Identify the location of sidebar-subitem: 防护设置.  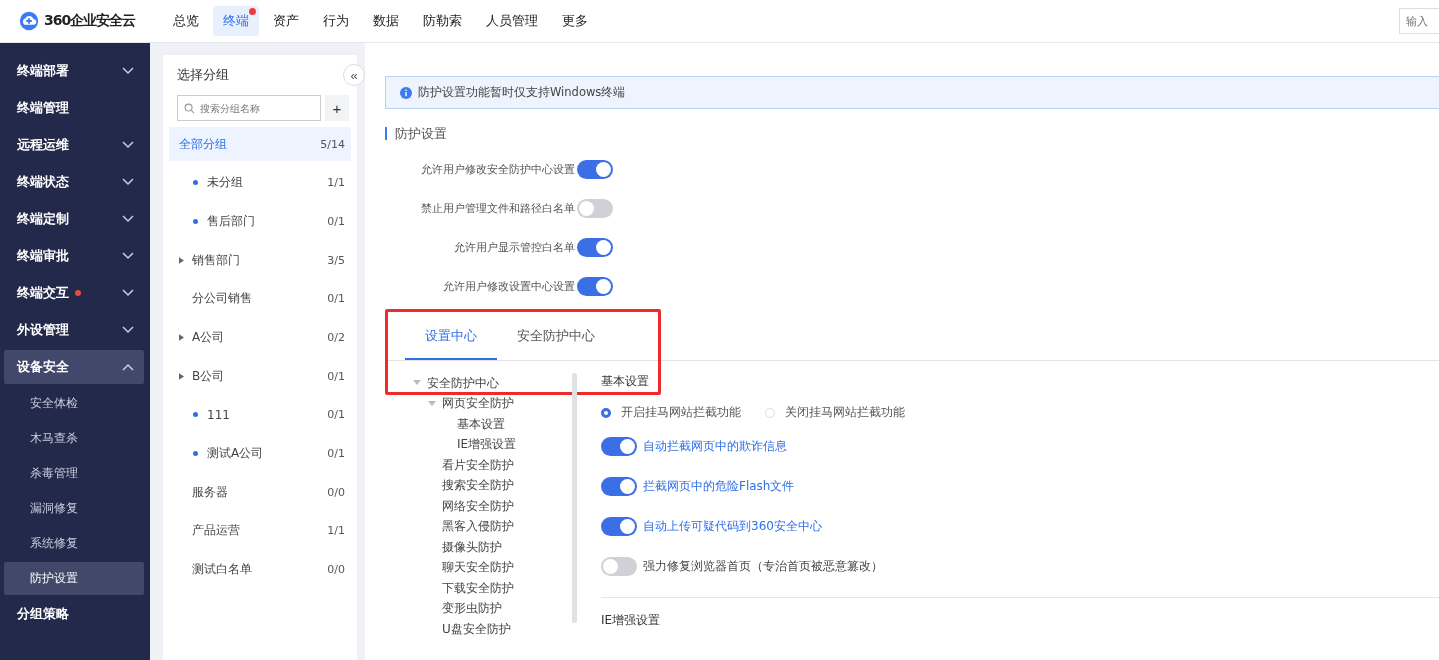
(74, 578).